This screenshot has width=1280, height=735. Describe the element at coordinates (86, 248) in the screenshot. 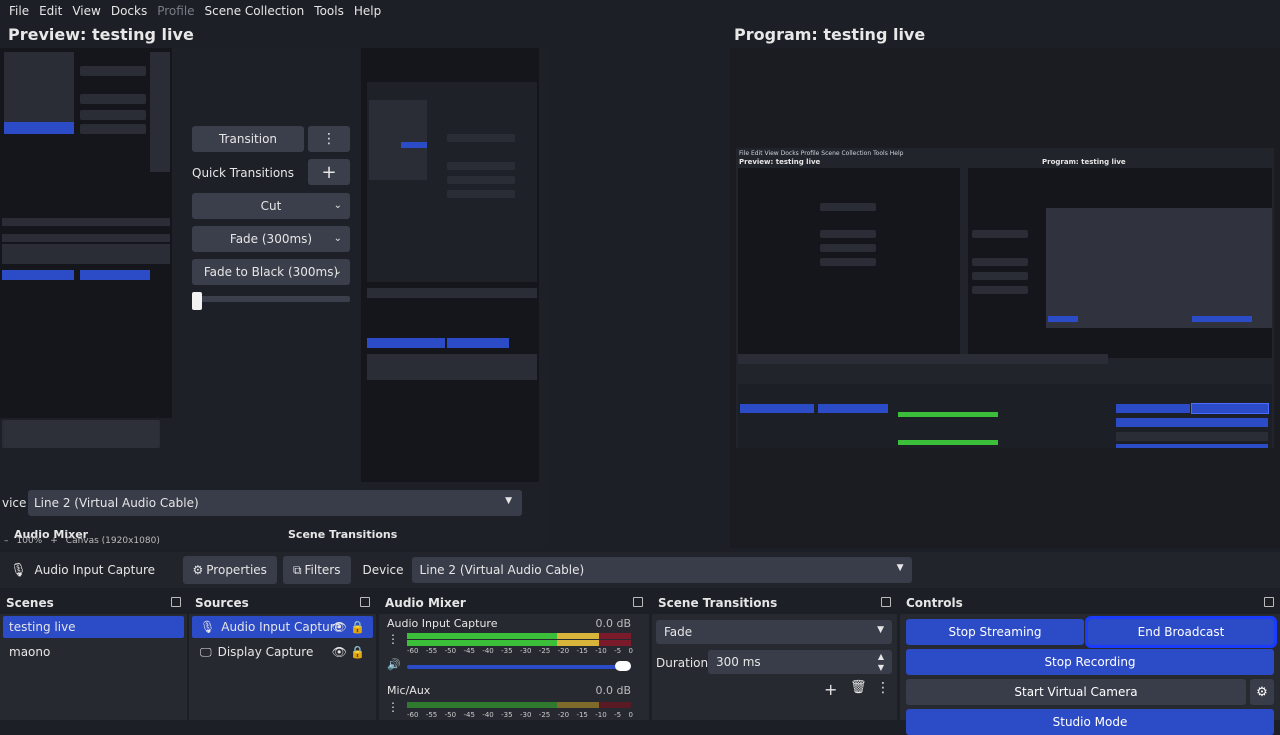

I see `nested-capture-left` at that location.